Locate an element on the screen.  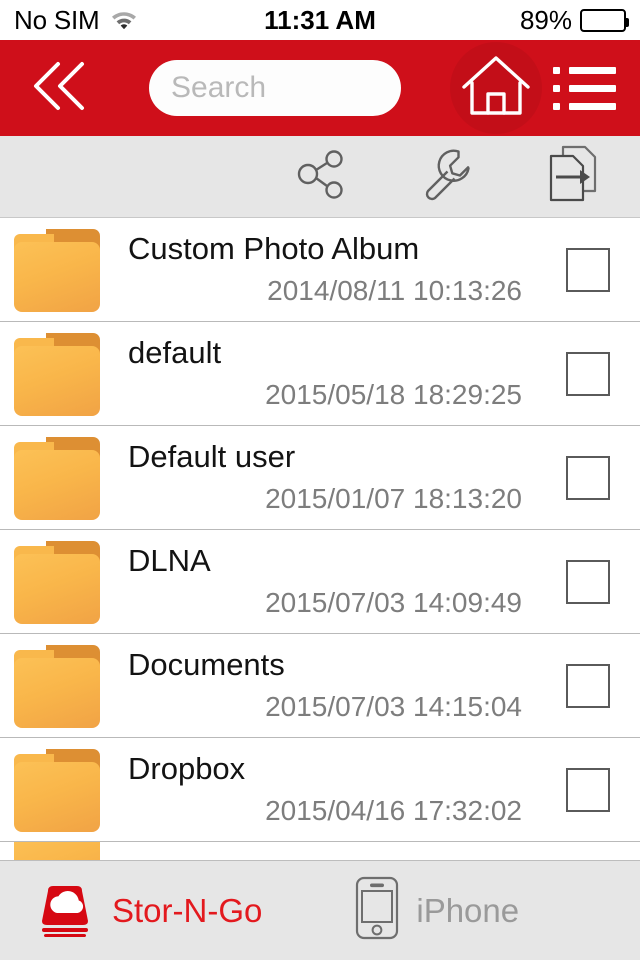
search-area: Search is located at coordinates (275, 88).